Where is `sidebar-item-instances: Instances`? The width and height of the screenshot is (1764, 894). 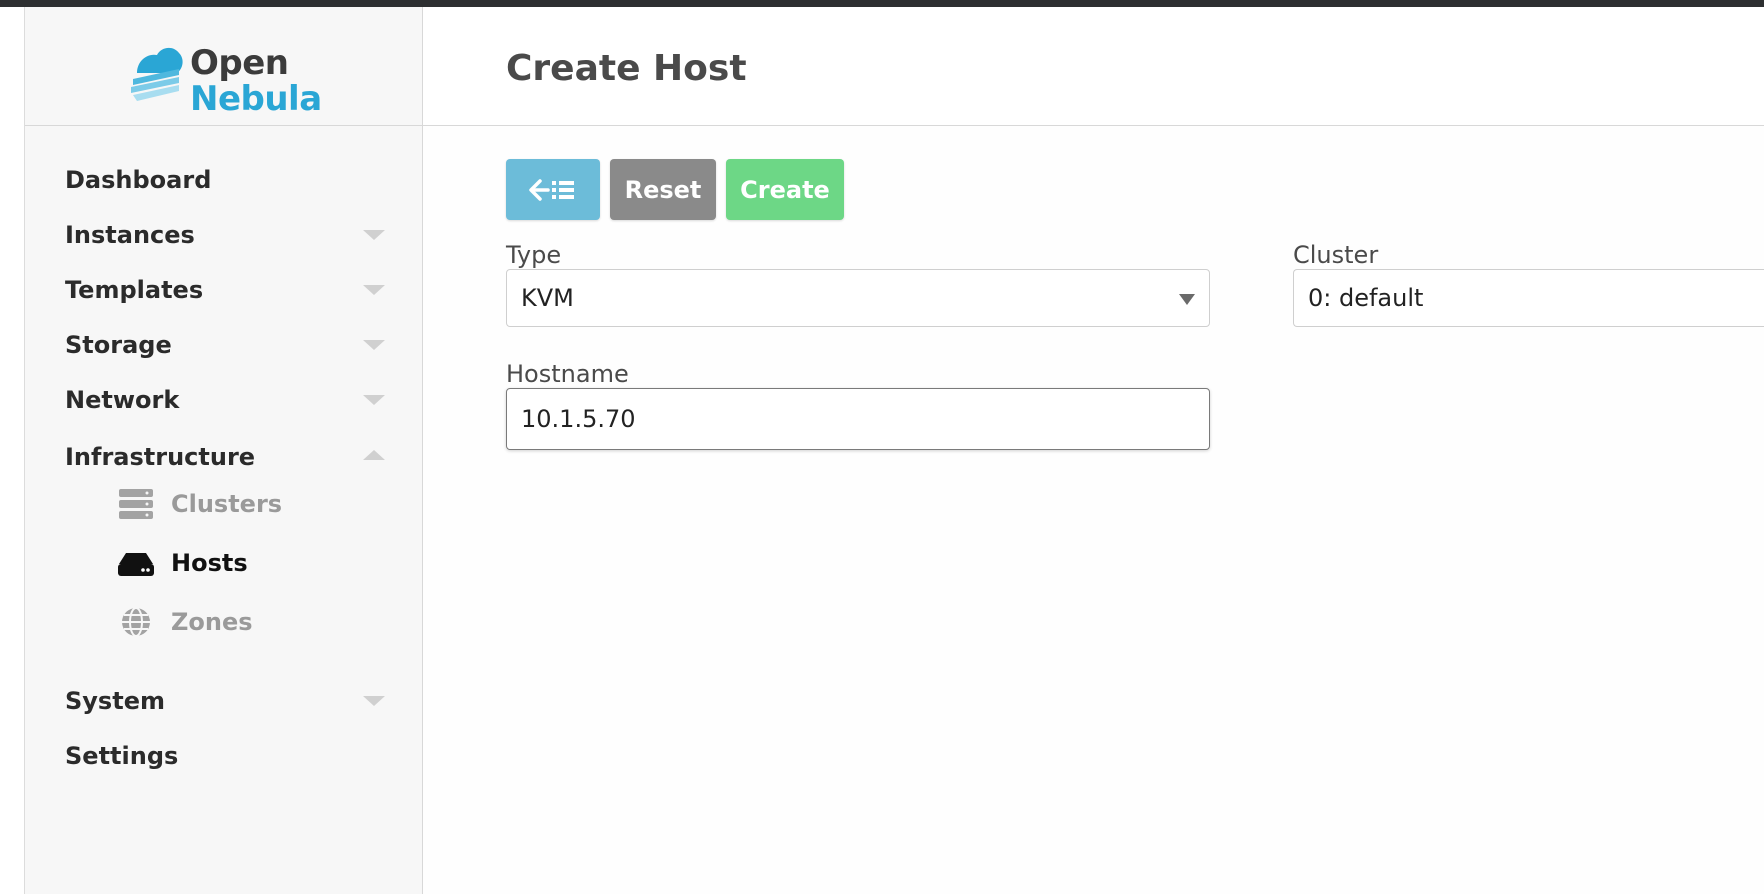
sidebar-item-instances: Instances is located at coordinates (225, 235).